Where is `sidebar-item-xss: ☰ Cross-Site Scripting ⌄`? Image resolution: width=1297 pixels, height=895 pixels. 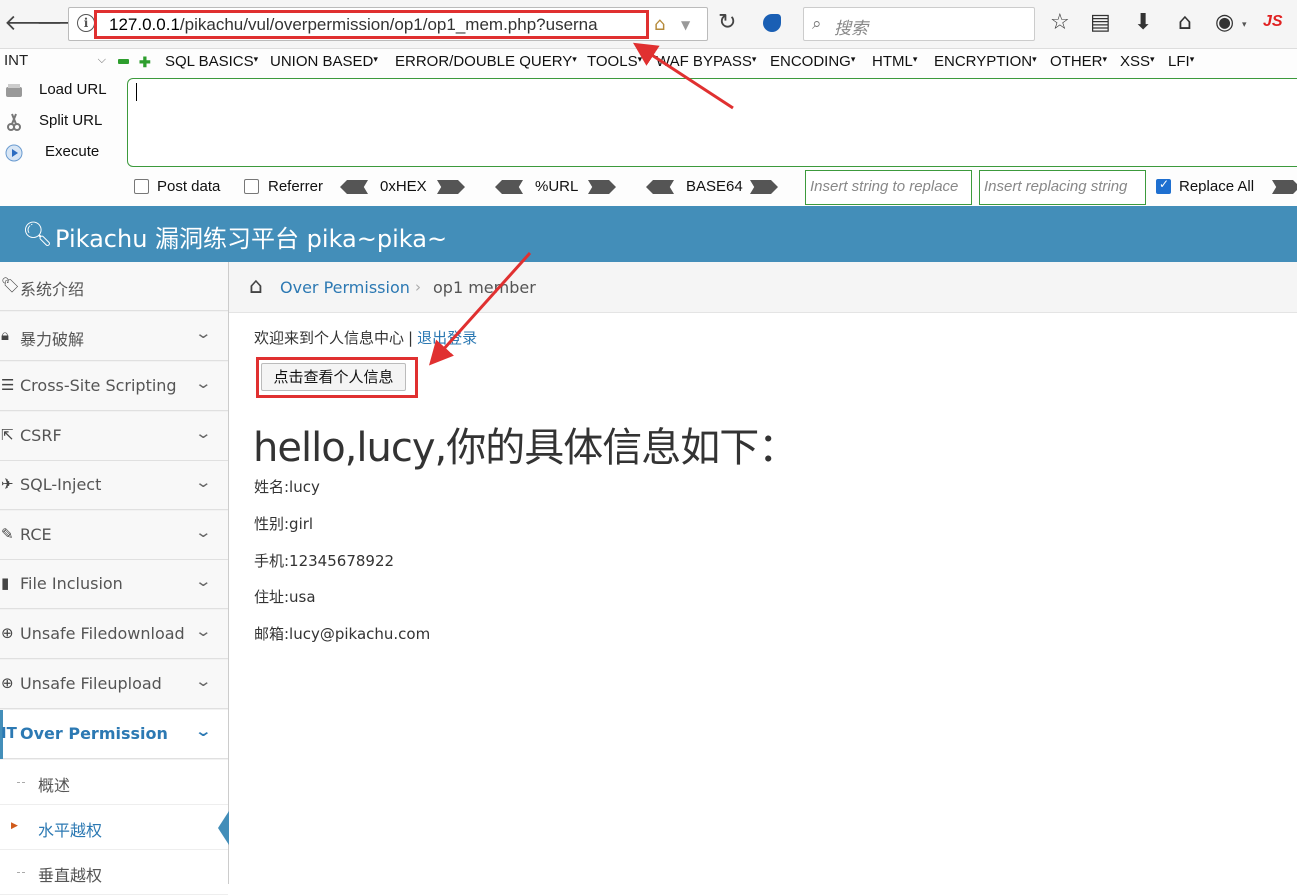
sidebar-item-xss: ☰ Cross-Site Scripting ⌄ is located at coordinates (114, 386).